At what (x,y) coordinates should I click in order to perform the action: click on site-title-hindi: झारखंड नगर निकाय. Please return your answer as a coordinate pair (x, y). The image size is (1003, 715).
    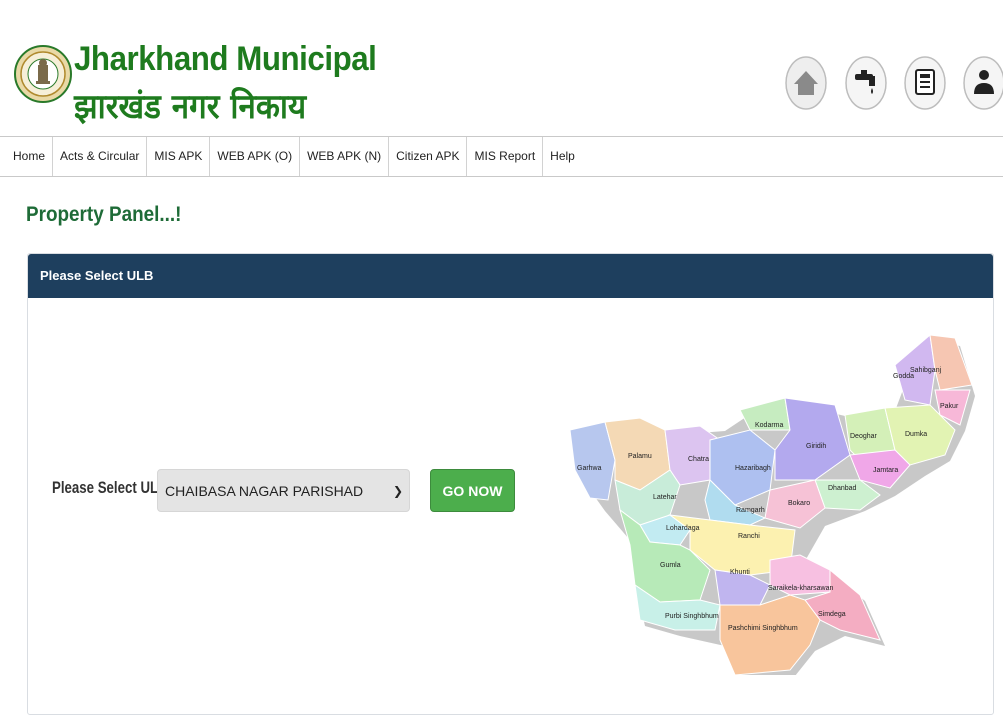
    Looking at the image, I should click on (190, 107).